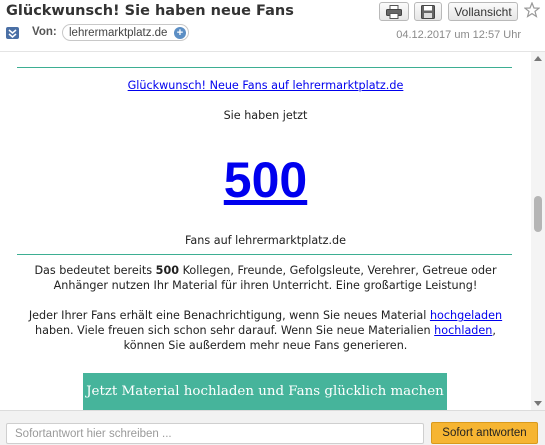  What do you see at coordinates (180, 33) in the screenshot?
I see `plus-circle-icon: +` at bounding box center [180, 33].